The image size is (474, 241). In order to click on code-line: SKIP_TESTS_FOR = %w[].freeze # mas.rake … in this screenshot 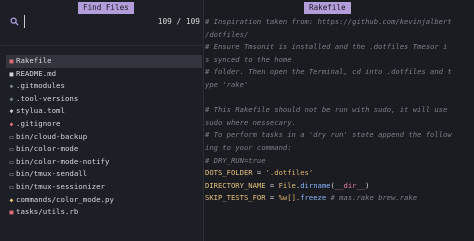, I will do `click(338, 198)`.